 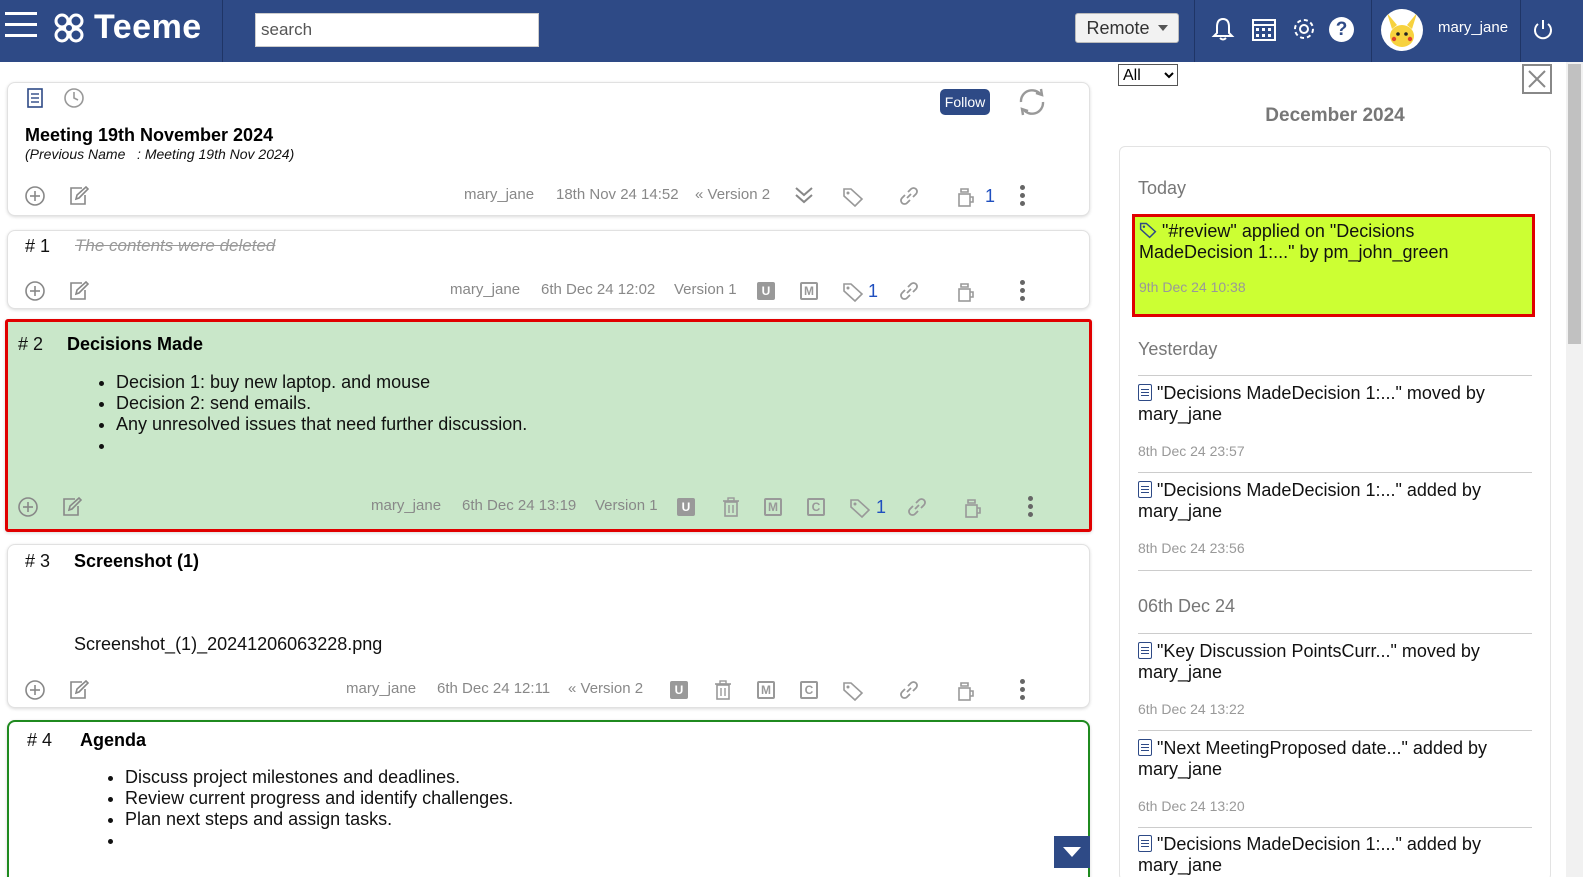 What do you see at coordinates (1304, 29) in the screenshot?
I see `settings-gear-icon` at bounding box center [1304, 29].